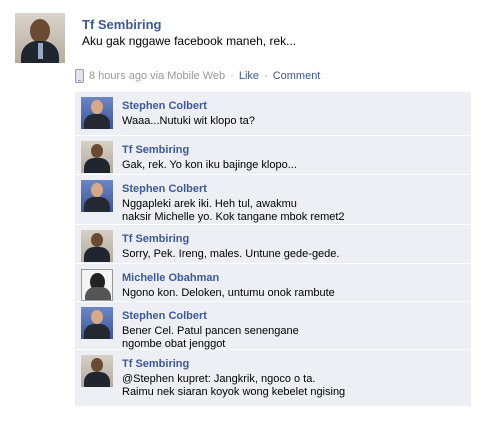 The height and width of the screenshot is (428, 500). What do you see at coordinates (121, 24) in the screenshot?
I see `post-author-name: Tf Sembiring` at bounding box center [121, 24].